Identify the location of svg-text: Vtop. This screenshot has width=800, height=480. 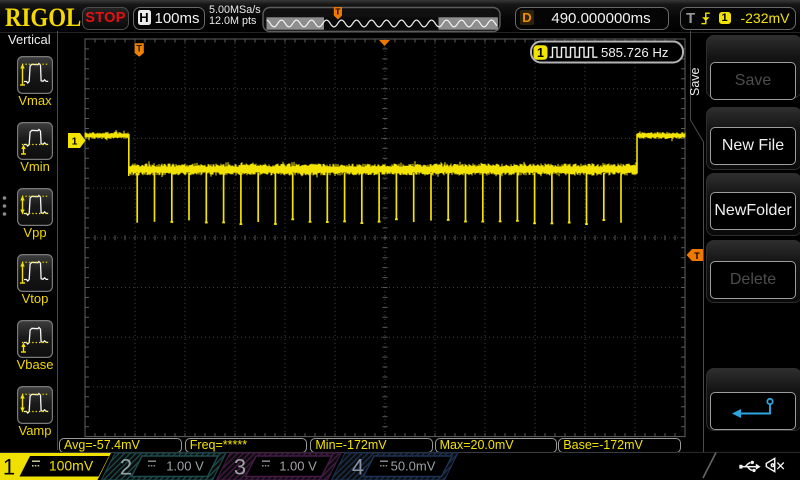
(35, 298).